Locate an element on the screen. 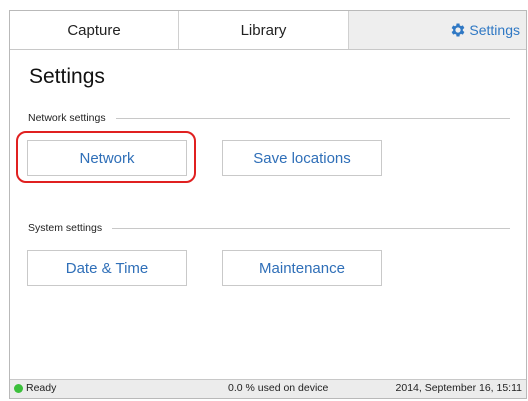  maintenance-button: Maintenance is located at coordinates (302, 268).